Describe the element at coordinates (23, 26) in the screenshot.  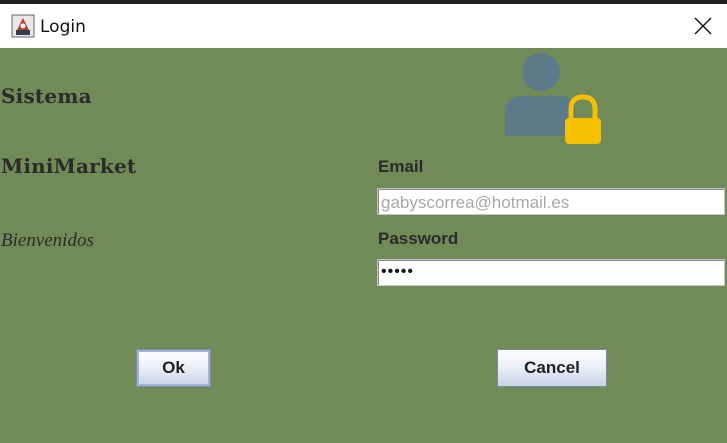
I see `java-app-icon` at that location.